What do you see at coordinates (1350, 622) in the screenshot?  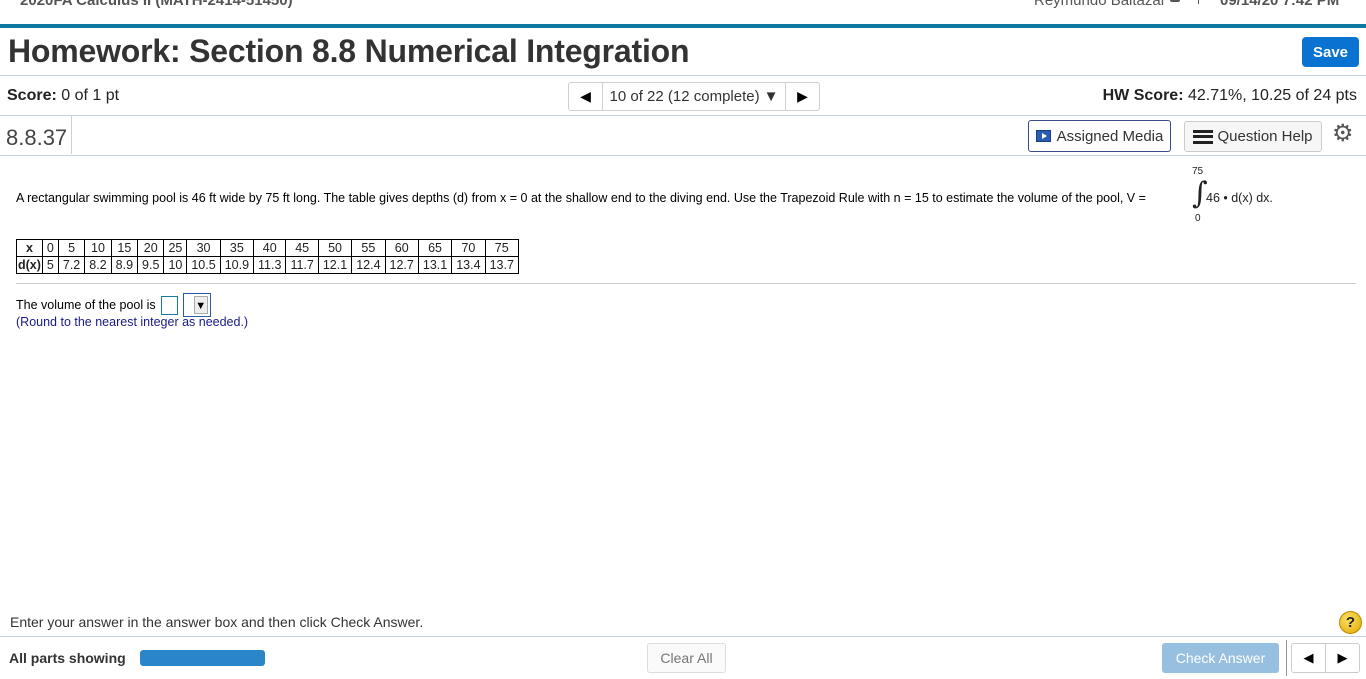 I see `help-icon: ?` at bounding box center [1350, 622].